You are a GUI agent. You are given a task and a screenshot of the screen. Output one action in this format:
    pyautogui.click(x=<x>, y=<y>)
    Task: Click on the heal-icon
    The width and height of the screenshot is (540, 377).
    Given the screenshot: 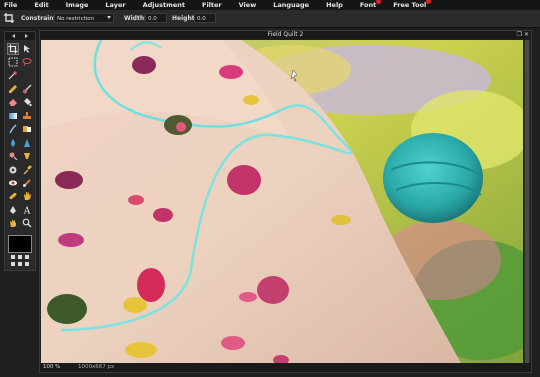 What is the action you would take?
    pyautogui.click(x=13, y=196)
    